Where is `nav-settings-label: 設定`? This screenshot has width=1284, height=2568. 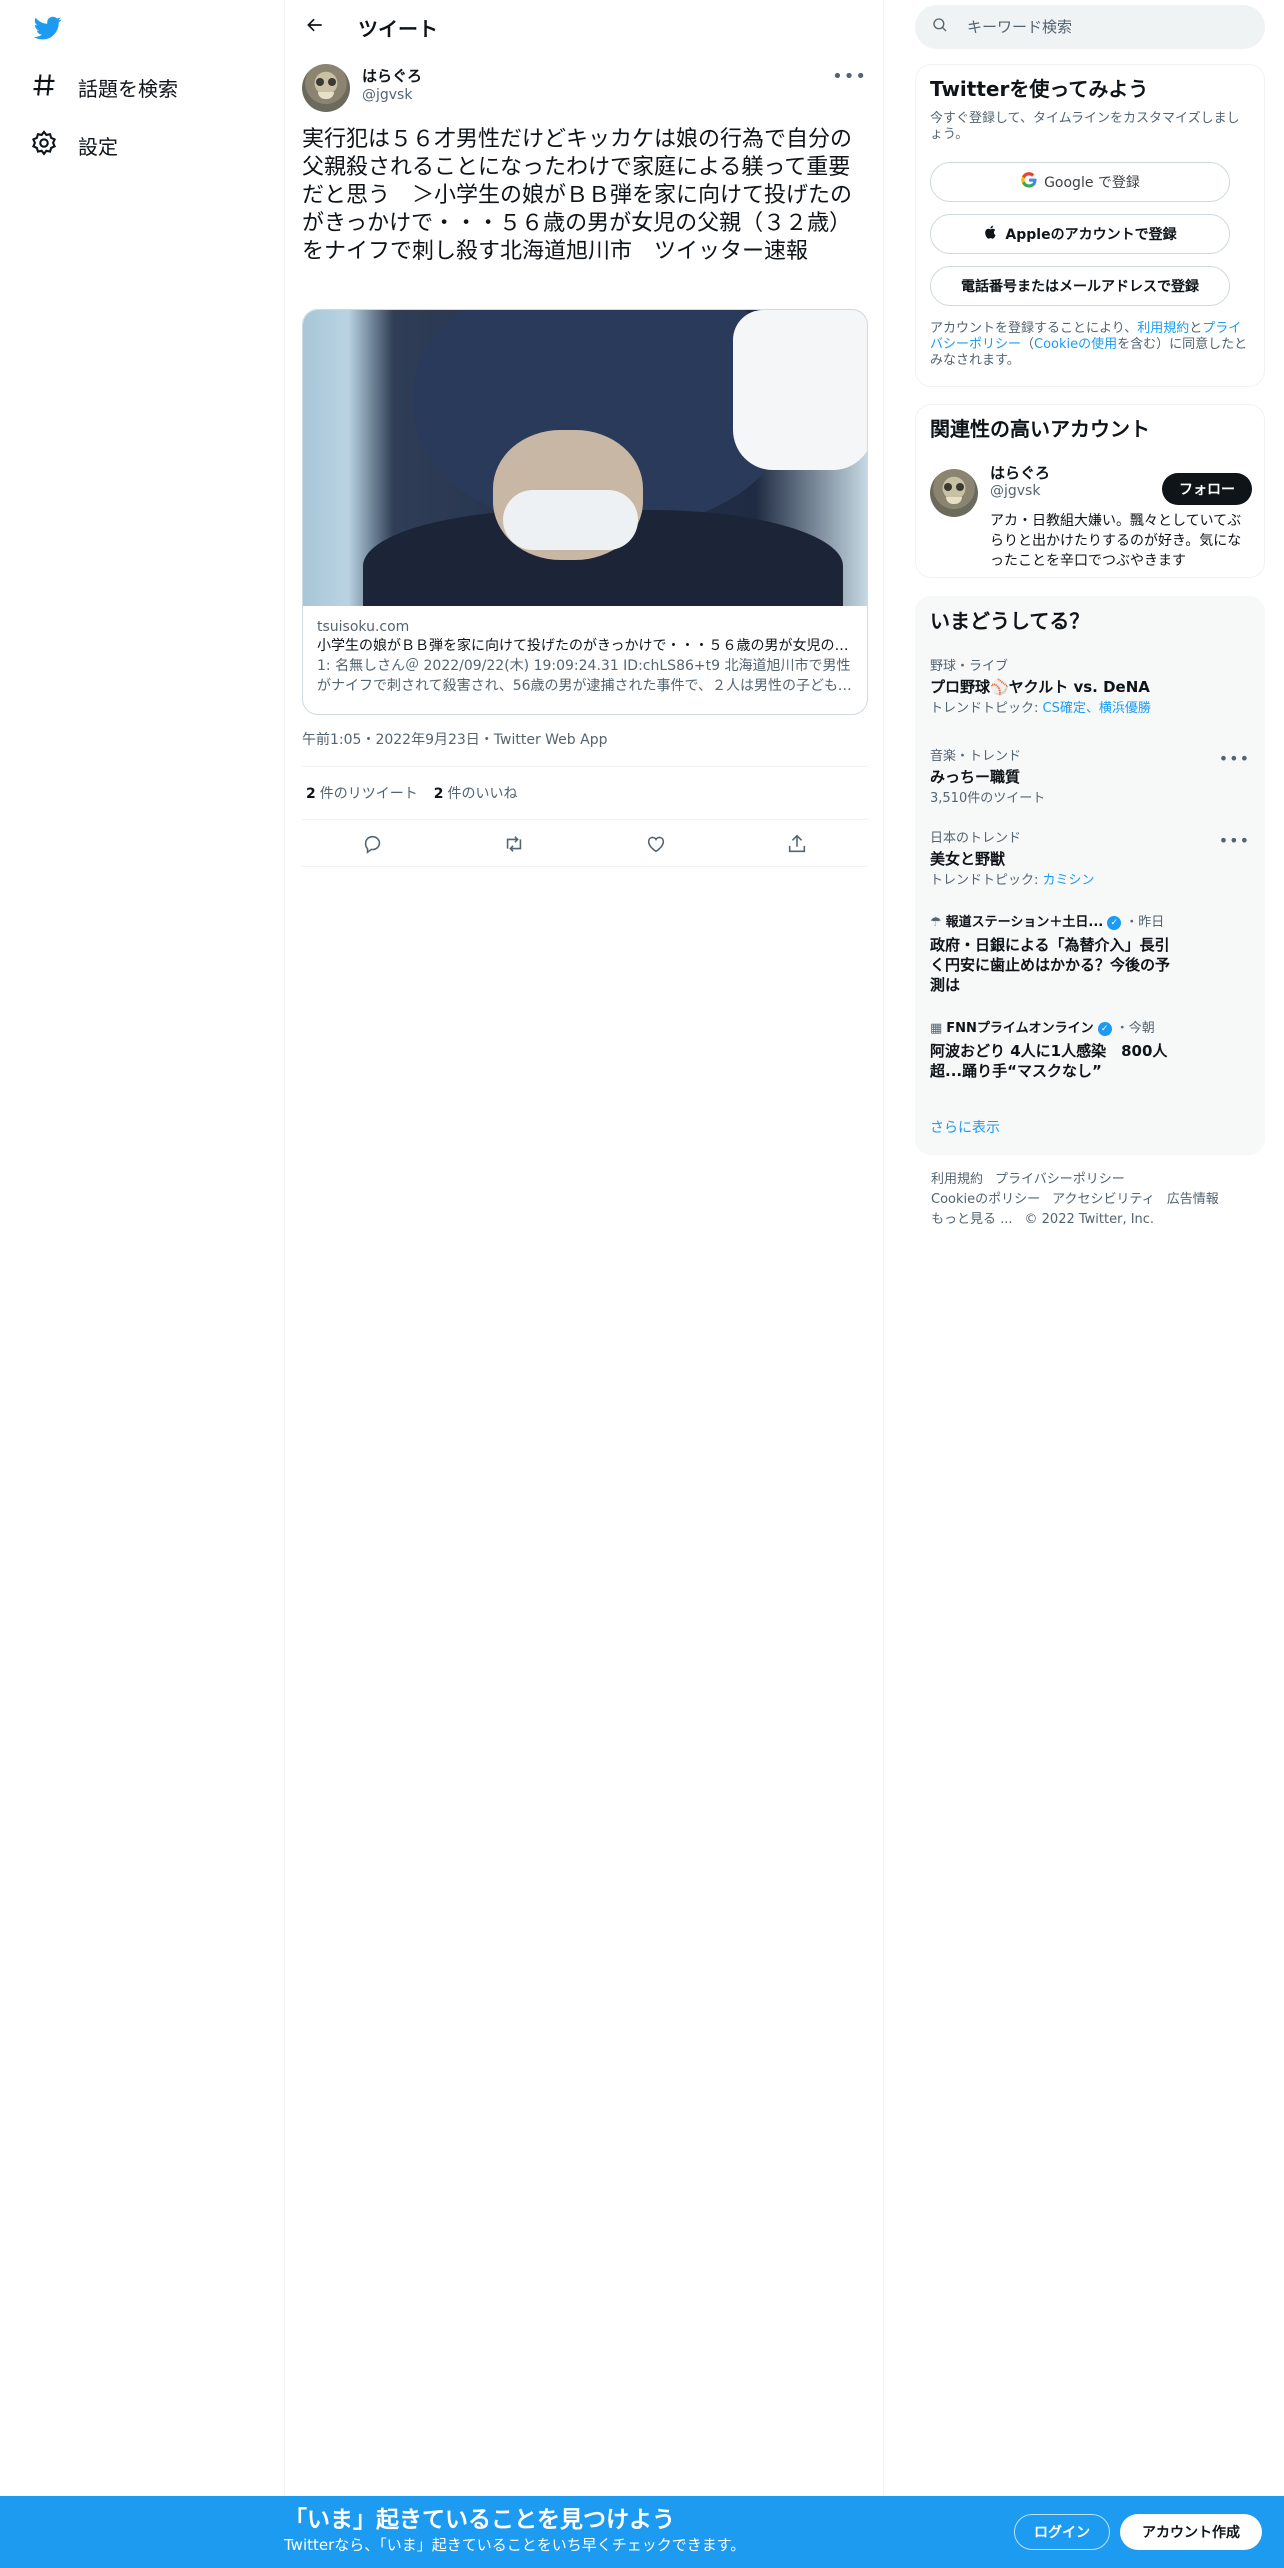
nav-settings-label: 設定 is located at coordinates (98, 146).